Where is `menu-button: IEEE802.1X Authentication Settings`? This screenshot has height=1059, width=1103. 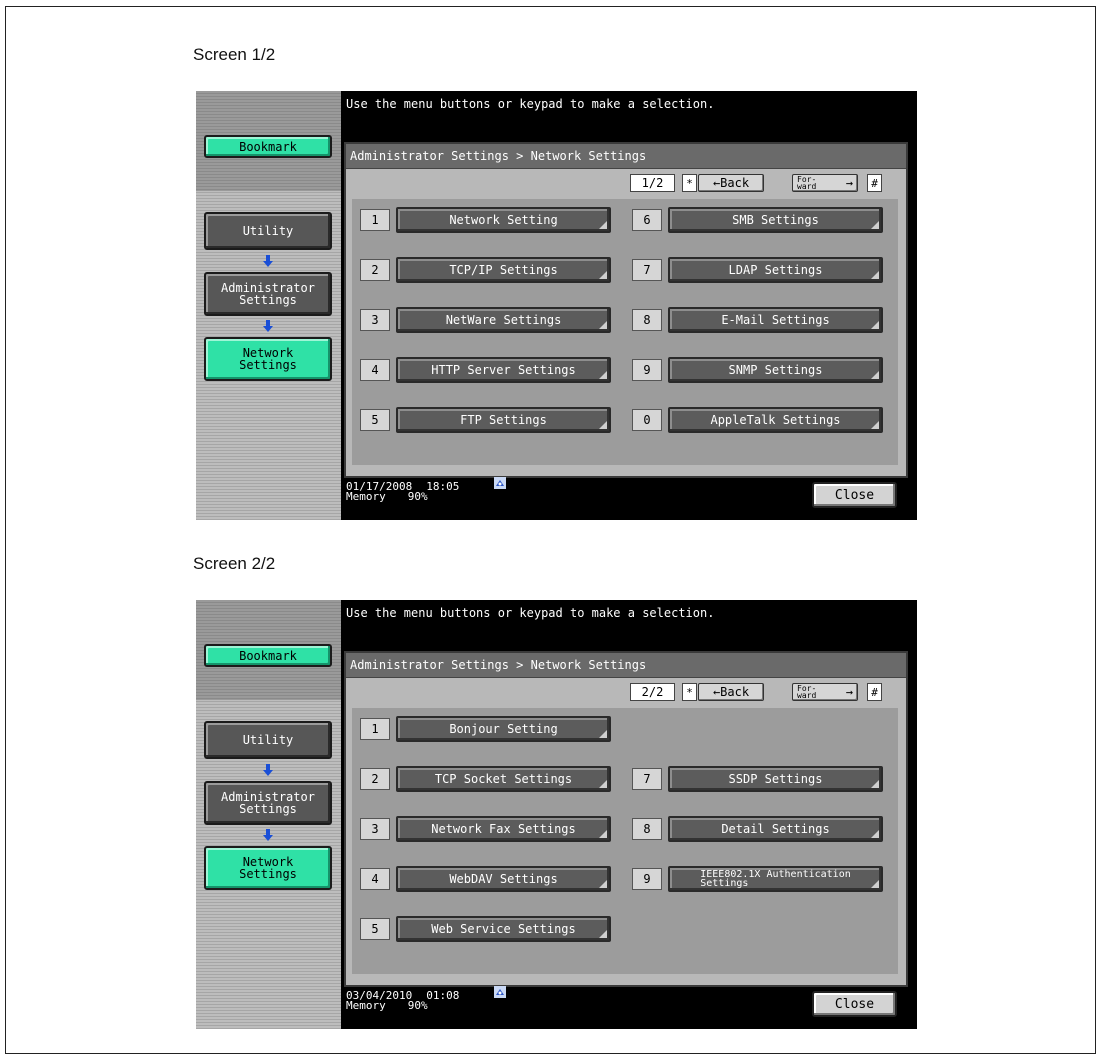
menu-button: IEEE802.1X Authentication Settings is located at coordinates (775, 879).